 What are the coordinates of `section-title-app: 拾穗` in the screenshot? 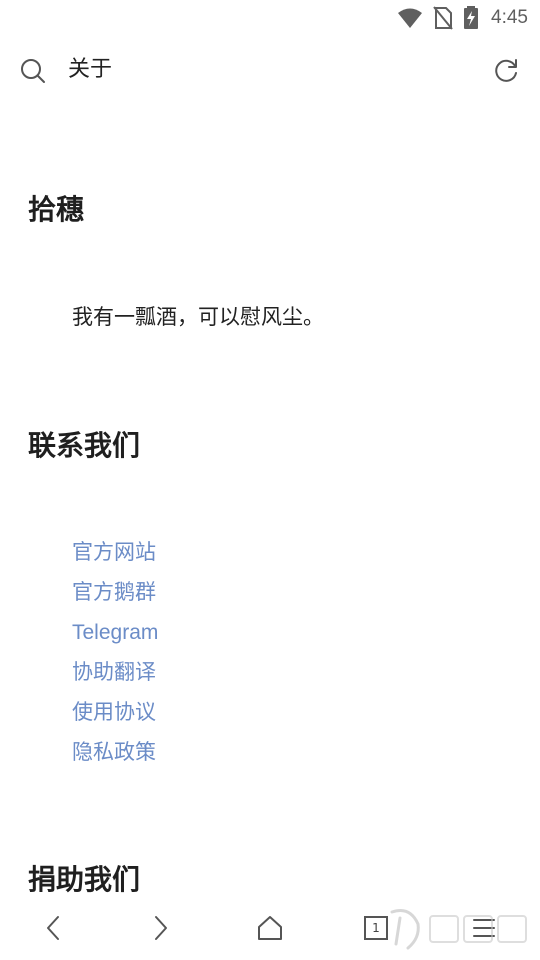 It's located at (56, 209).